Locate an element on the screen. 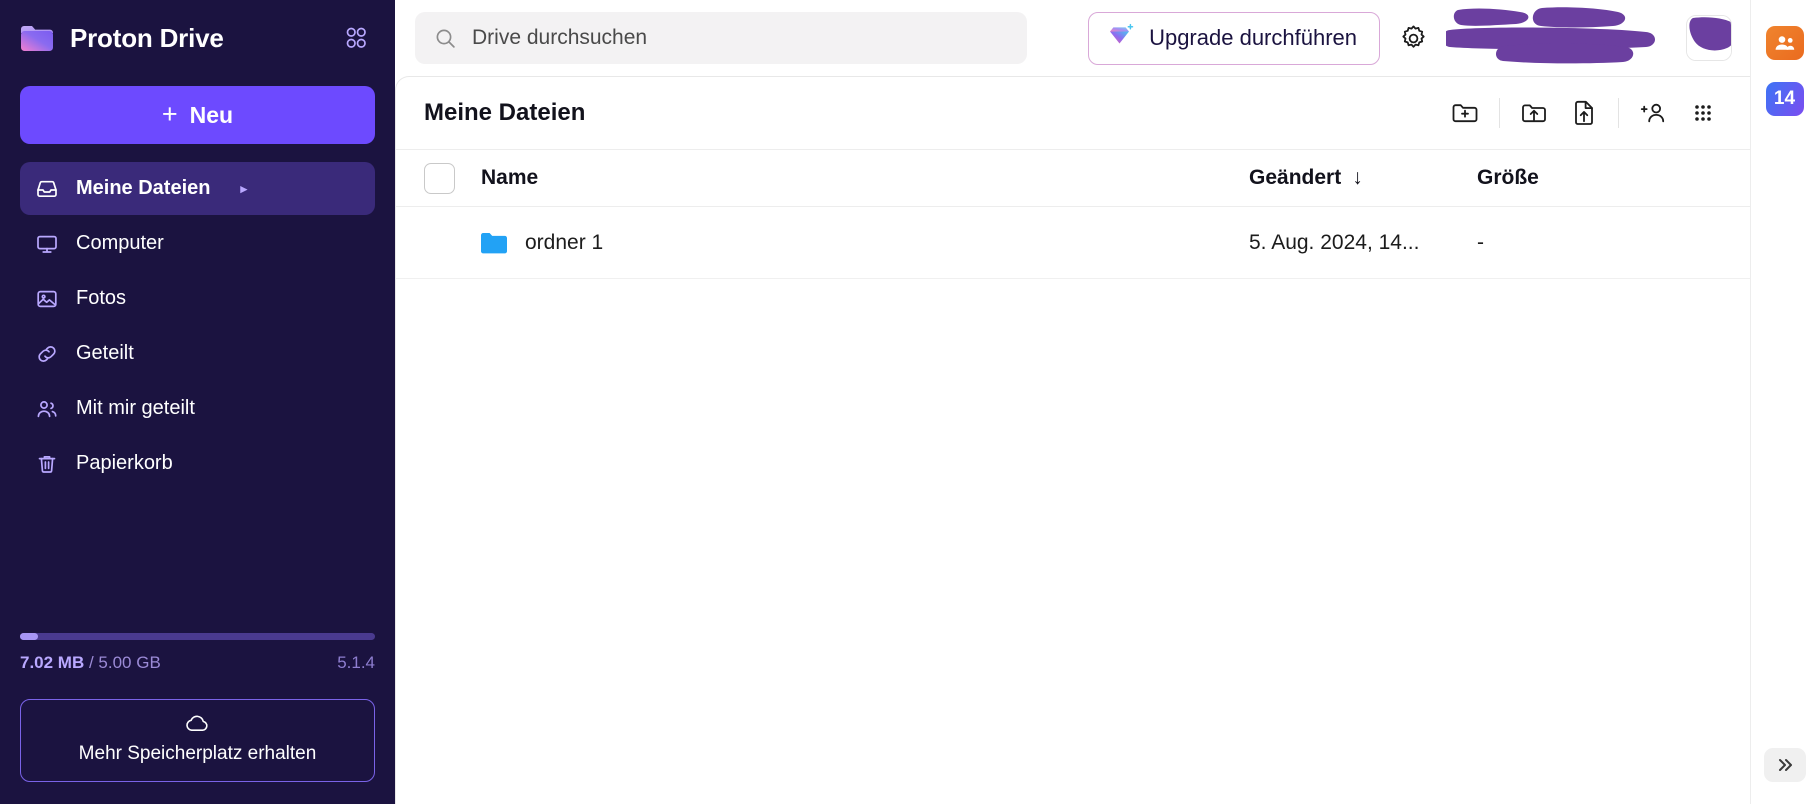 The width and height of the screenshot is (1818, 804). sidebar-item-label: Papierkorb is located at coordinates (124, 463).